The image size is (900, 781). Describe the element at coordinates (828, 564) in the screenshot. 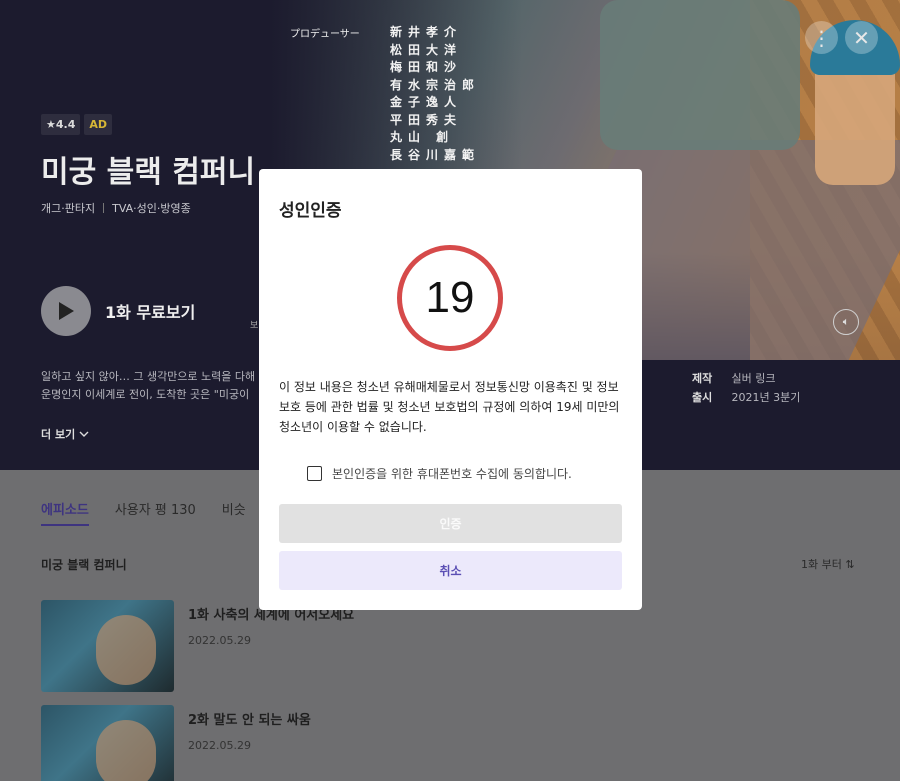

I see `sort-toggle: 1화 부터 ⇅` at that location.